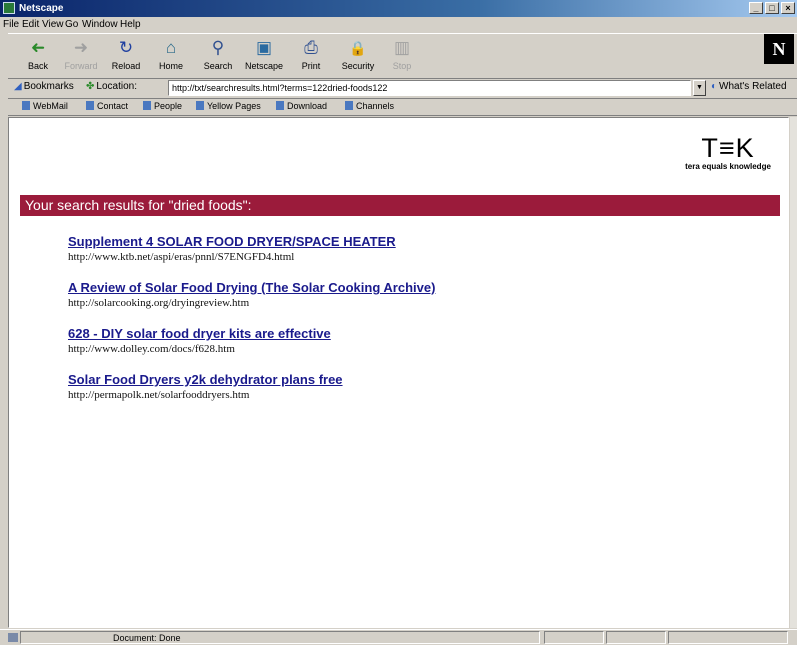  Describe the element at coordinates (728, 148) in the screenshot. I see `tek-logo-mark: T≡K` at that location.